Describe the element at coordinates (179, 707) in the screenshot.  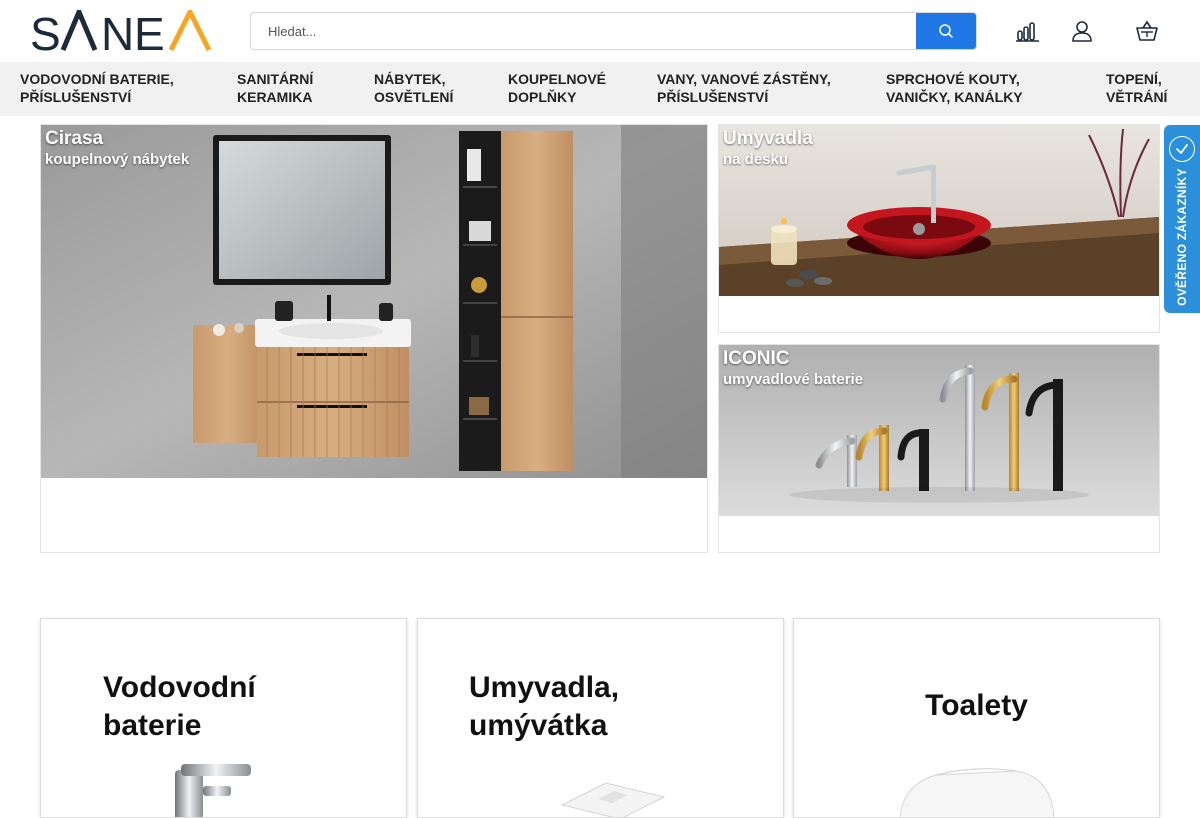
I see `category-title: Vodovodní baterie` at that location.